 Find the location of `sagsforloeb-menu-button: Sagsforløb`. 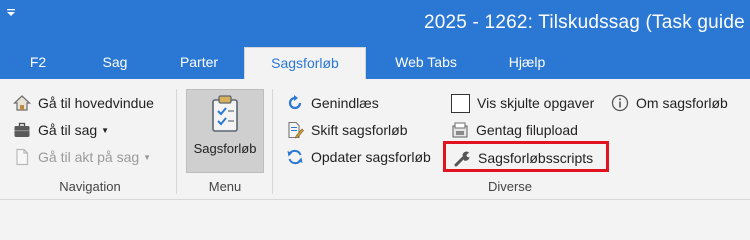

sagsforloeb-menu-button: Sagsforløb is located at coordinates (225, 131).